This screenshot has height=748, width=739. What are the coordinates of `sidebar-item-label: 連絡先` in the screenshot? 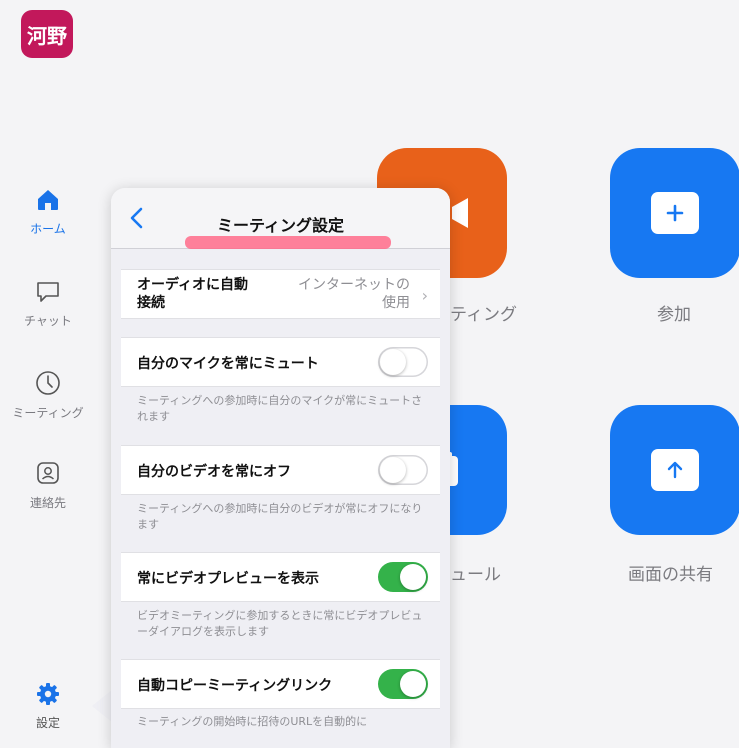 It's located at (47, 503).